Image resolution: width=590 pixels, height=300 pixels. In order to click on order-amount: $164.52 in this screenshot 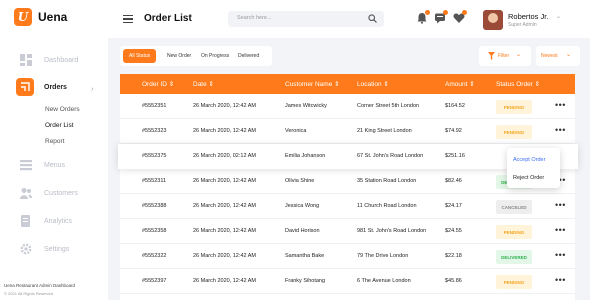, I will do `click(455, 106)`.